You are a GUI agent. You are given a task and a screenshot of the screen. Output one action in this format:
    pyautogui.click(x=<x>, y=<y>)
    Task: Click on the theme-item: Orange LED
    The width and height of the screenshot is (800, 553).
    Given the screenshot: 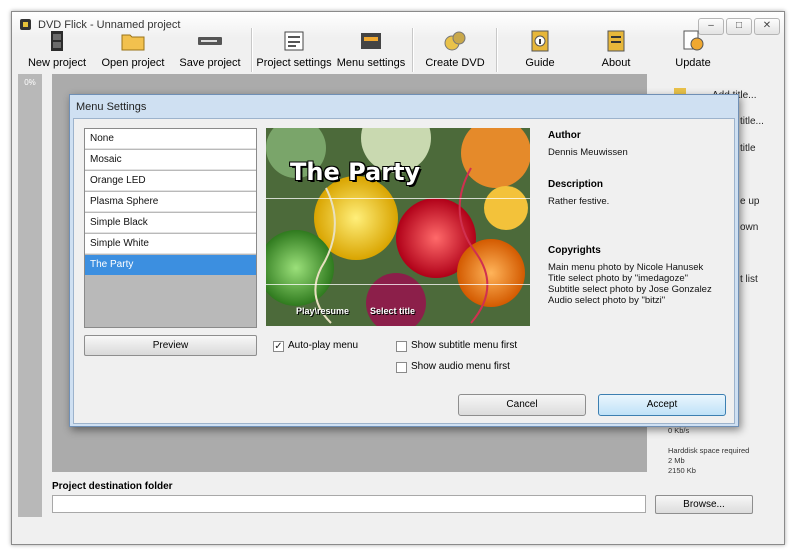 What is the action you would take?
    pyautogui.click(x=170, y=181)
    